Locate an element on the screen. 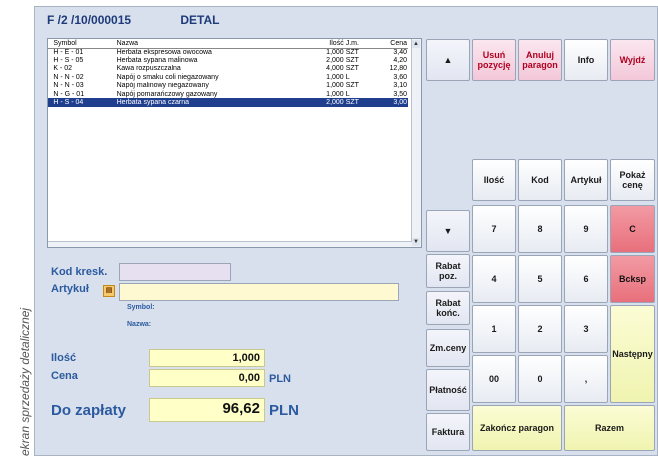 This screenshot has height=456, width=658. cell-symbol: H - E - 01 is located at coordinates (68, 52).